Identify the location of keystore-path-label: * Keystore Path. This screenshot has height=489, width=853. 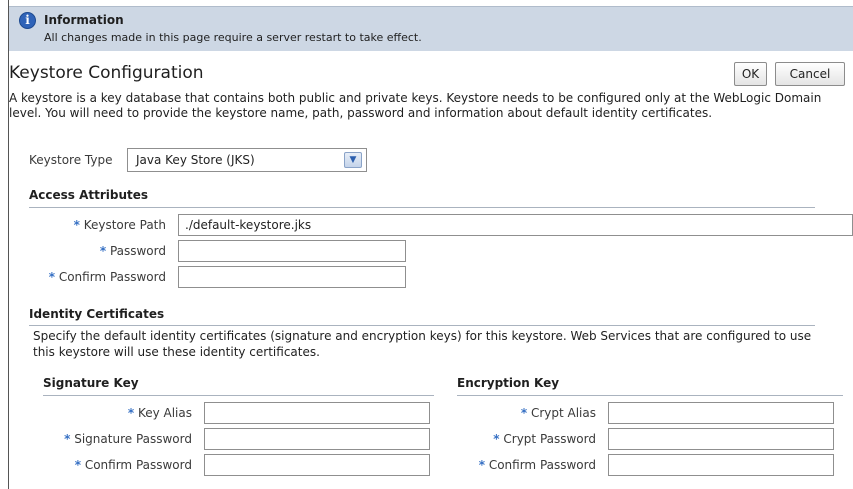
(119, 225).